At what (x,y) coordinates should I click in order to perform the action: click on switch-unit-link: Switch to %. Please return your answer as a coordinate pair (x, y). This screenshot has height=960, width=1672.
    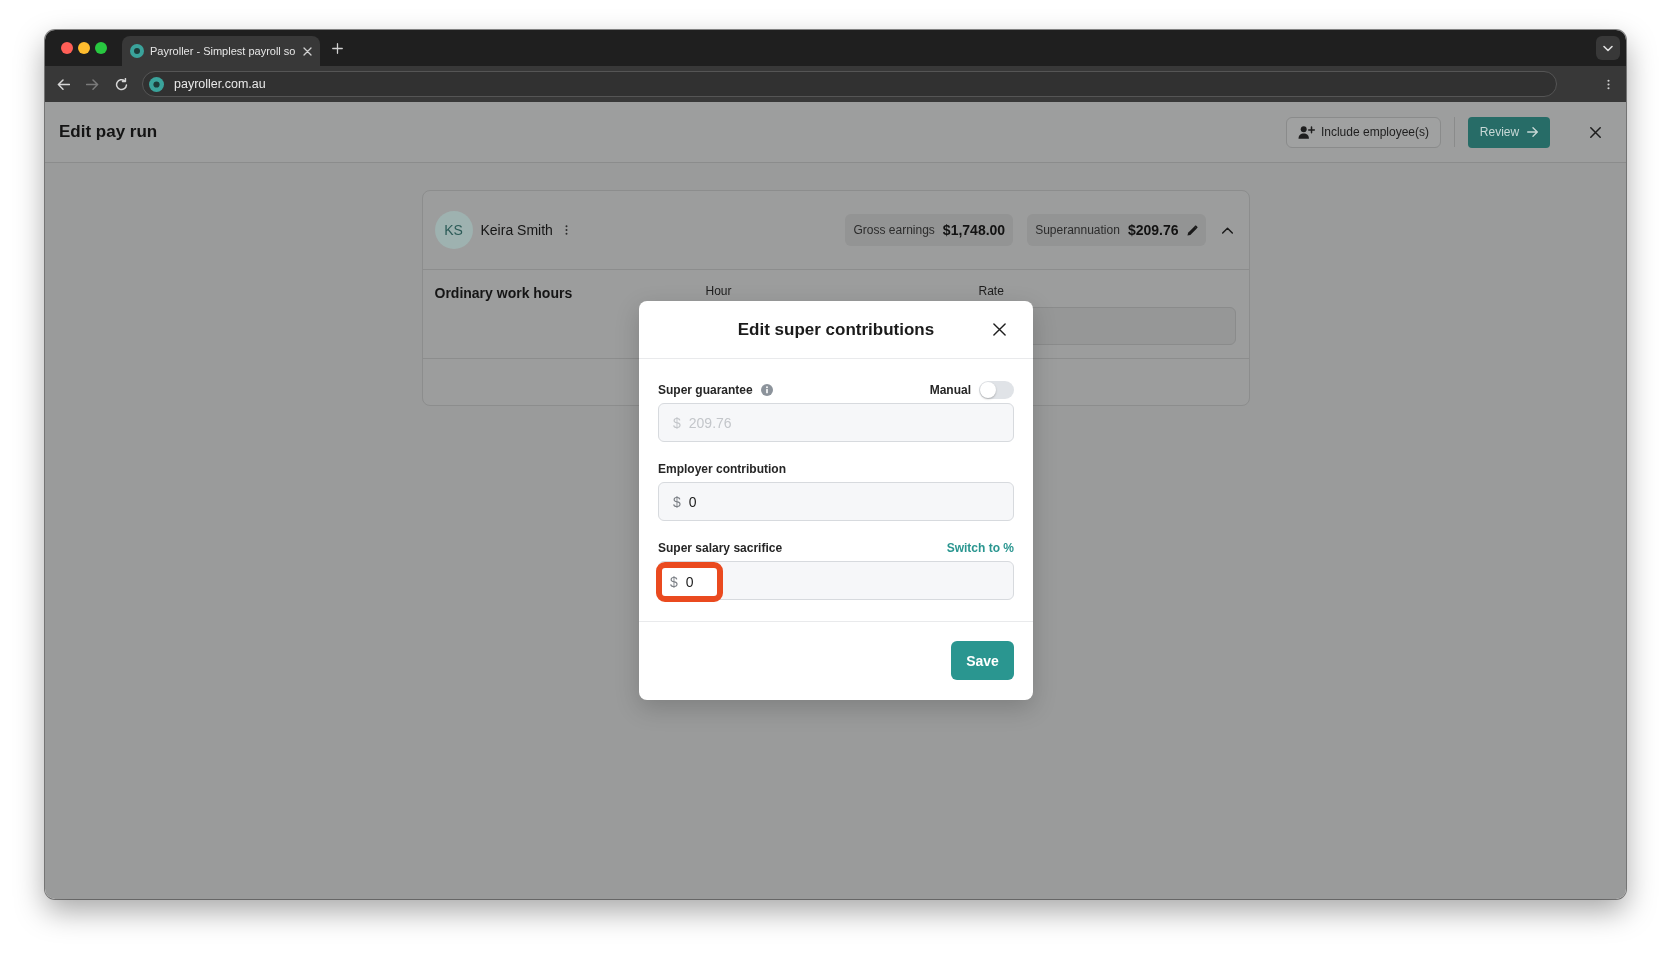
    Looking at the image, I should click on (980, 547).